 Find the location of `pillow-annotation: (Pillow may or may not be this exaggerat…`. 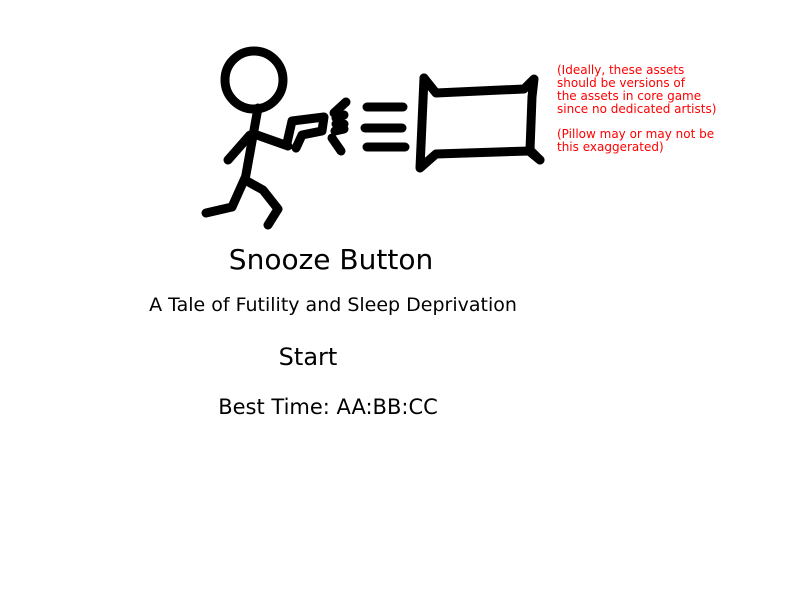

pillow-annotation: (Pillow may or may not be this exaggerat… is located at coordinates (636, 140).